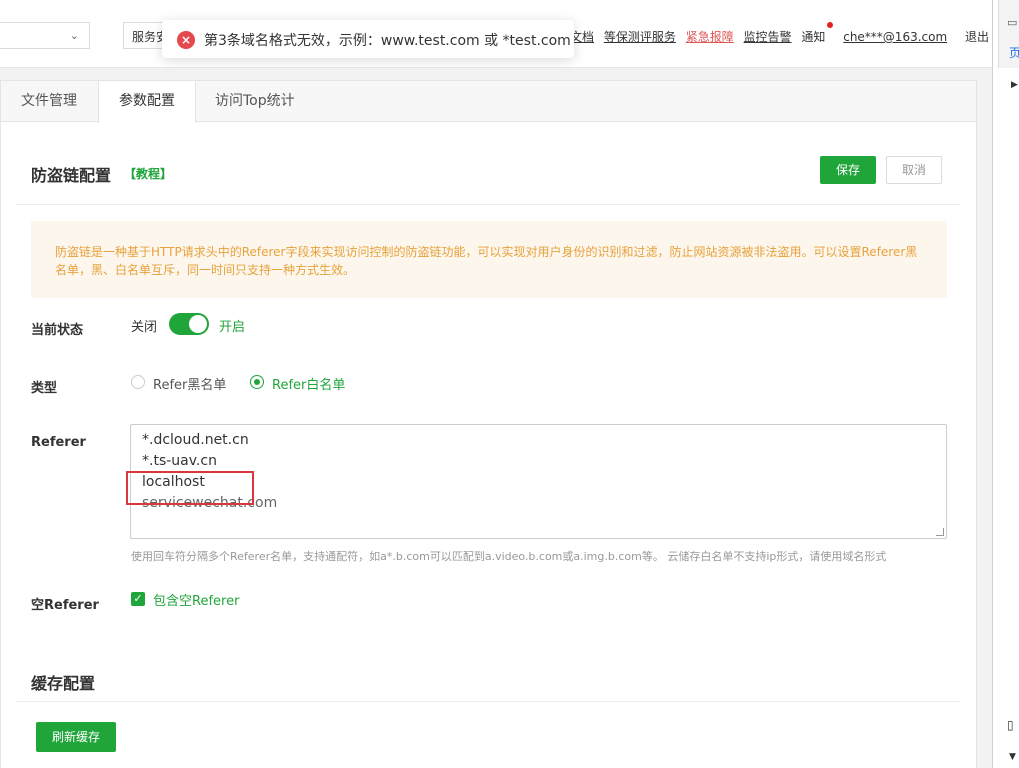 The height and width of the screenshot is (768, 1019). I want to click on nav-link-emergency: 紧急报障, so click(710, 37).